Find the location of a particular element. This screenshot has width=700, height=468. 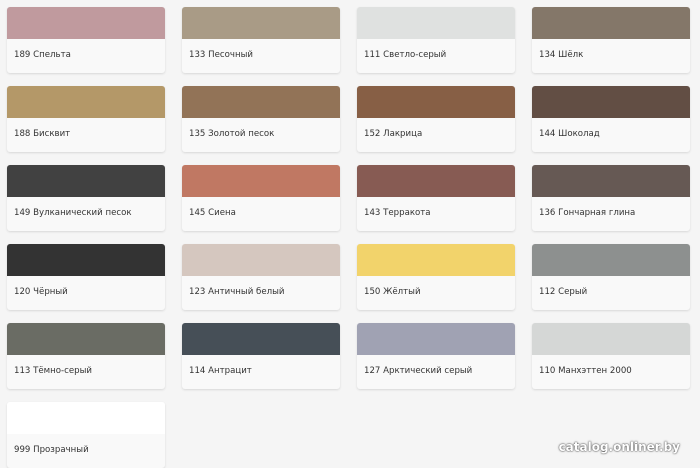

color-label: 112 Серый is located at coordinates (563, 292).